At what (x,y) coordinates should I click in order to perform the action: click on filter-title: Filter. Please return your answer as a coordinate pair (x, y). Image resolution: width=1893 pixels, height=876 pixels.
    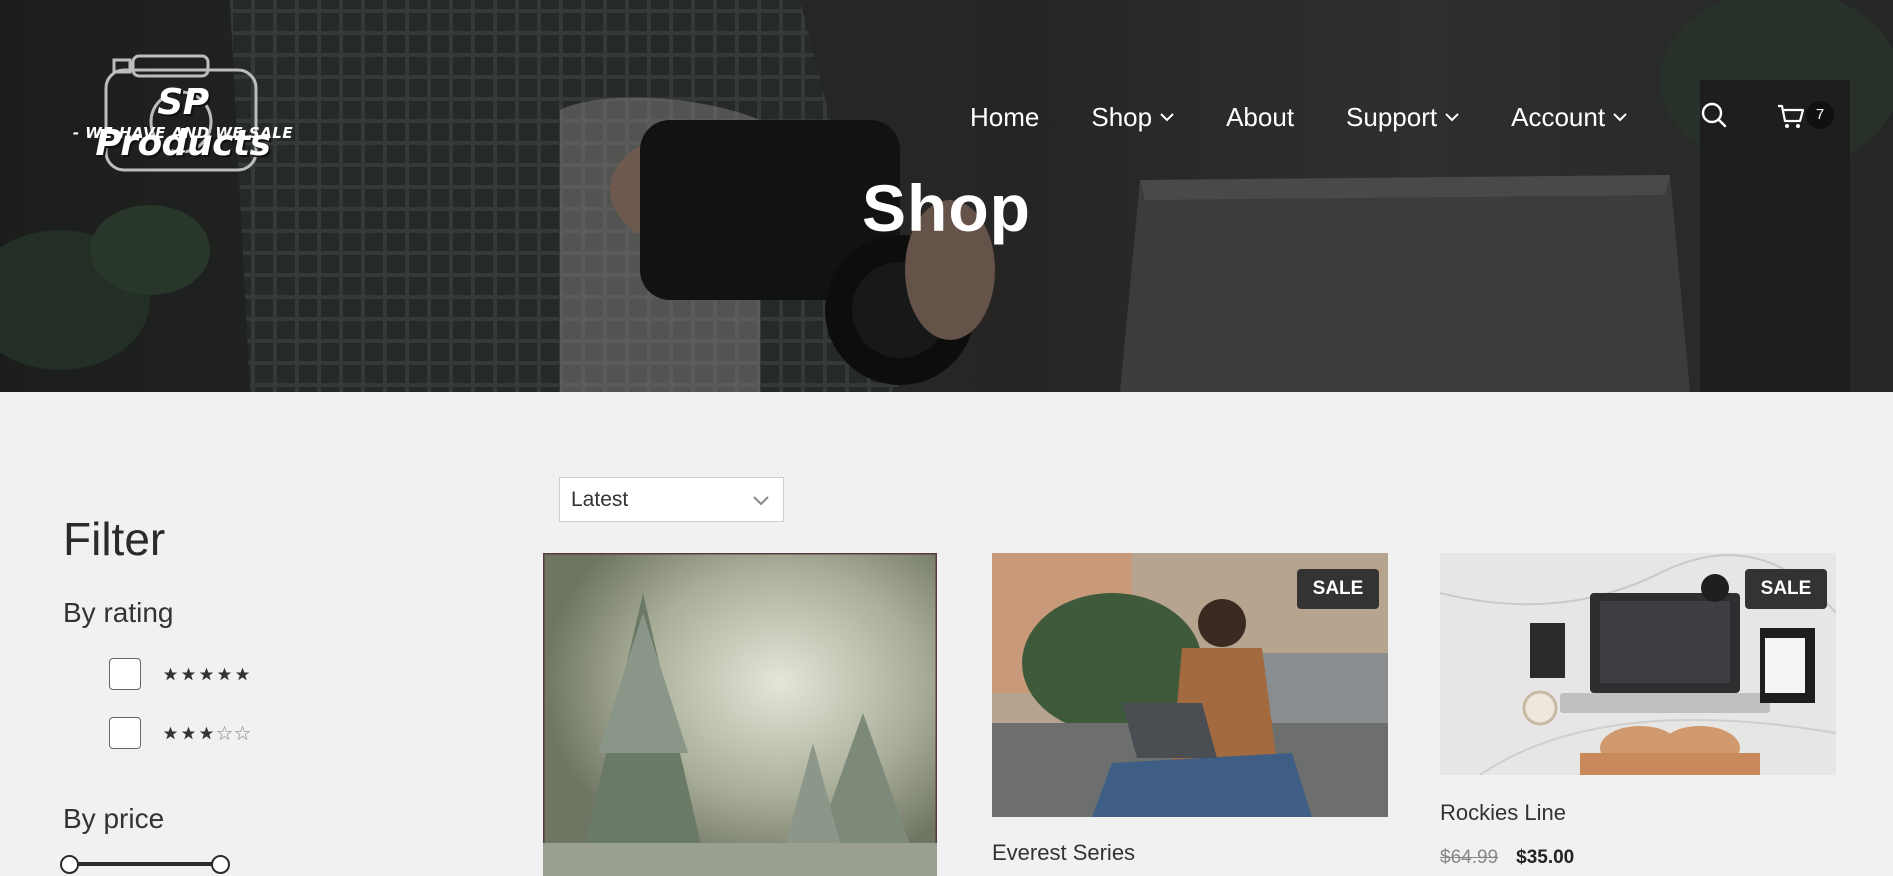
    Looking at the image, I should click on (114, 539).